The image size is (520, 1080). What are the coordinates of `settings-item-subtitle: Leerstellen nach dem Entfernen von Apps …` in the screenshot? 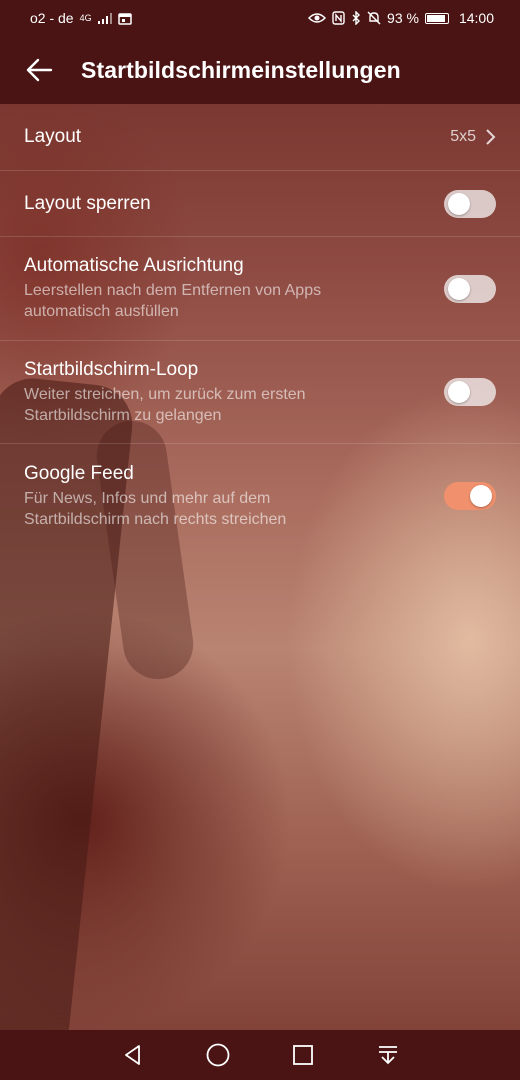 It's located at (173, 301).